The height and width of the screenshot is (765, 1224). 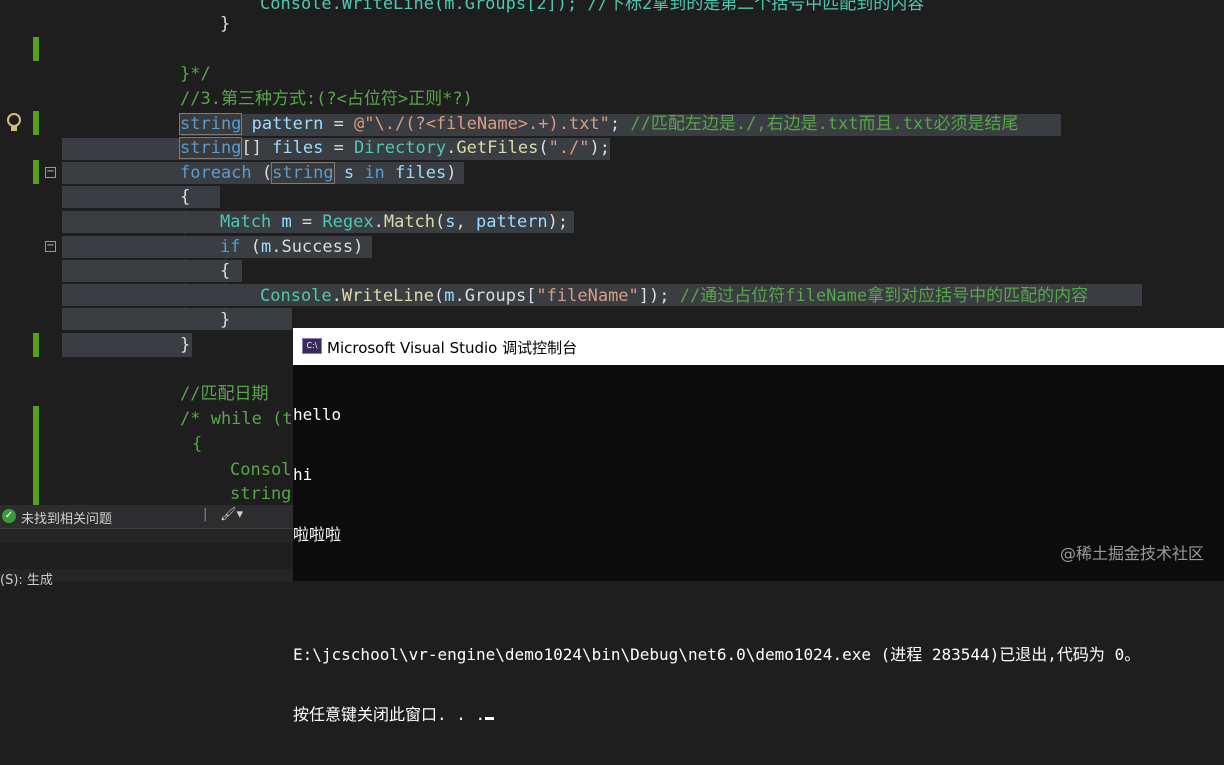 I want to click on code-line: //3.第三种方式:(?<占位符>正则*?), so click(x=267, y=99).